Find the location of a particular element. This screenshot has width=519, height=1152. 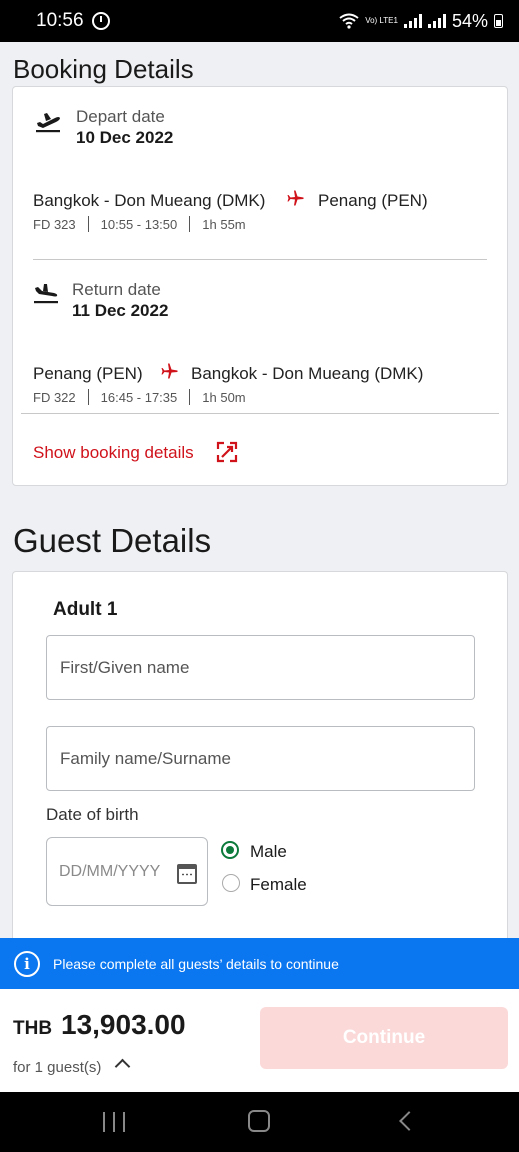

dob-placeholder: DD/MM/YYYY is located at coordinates (110, 871).